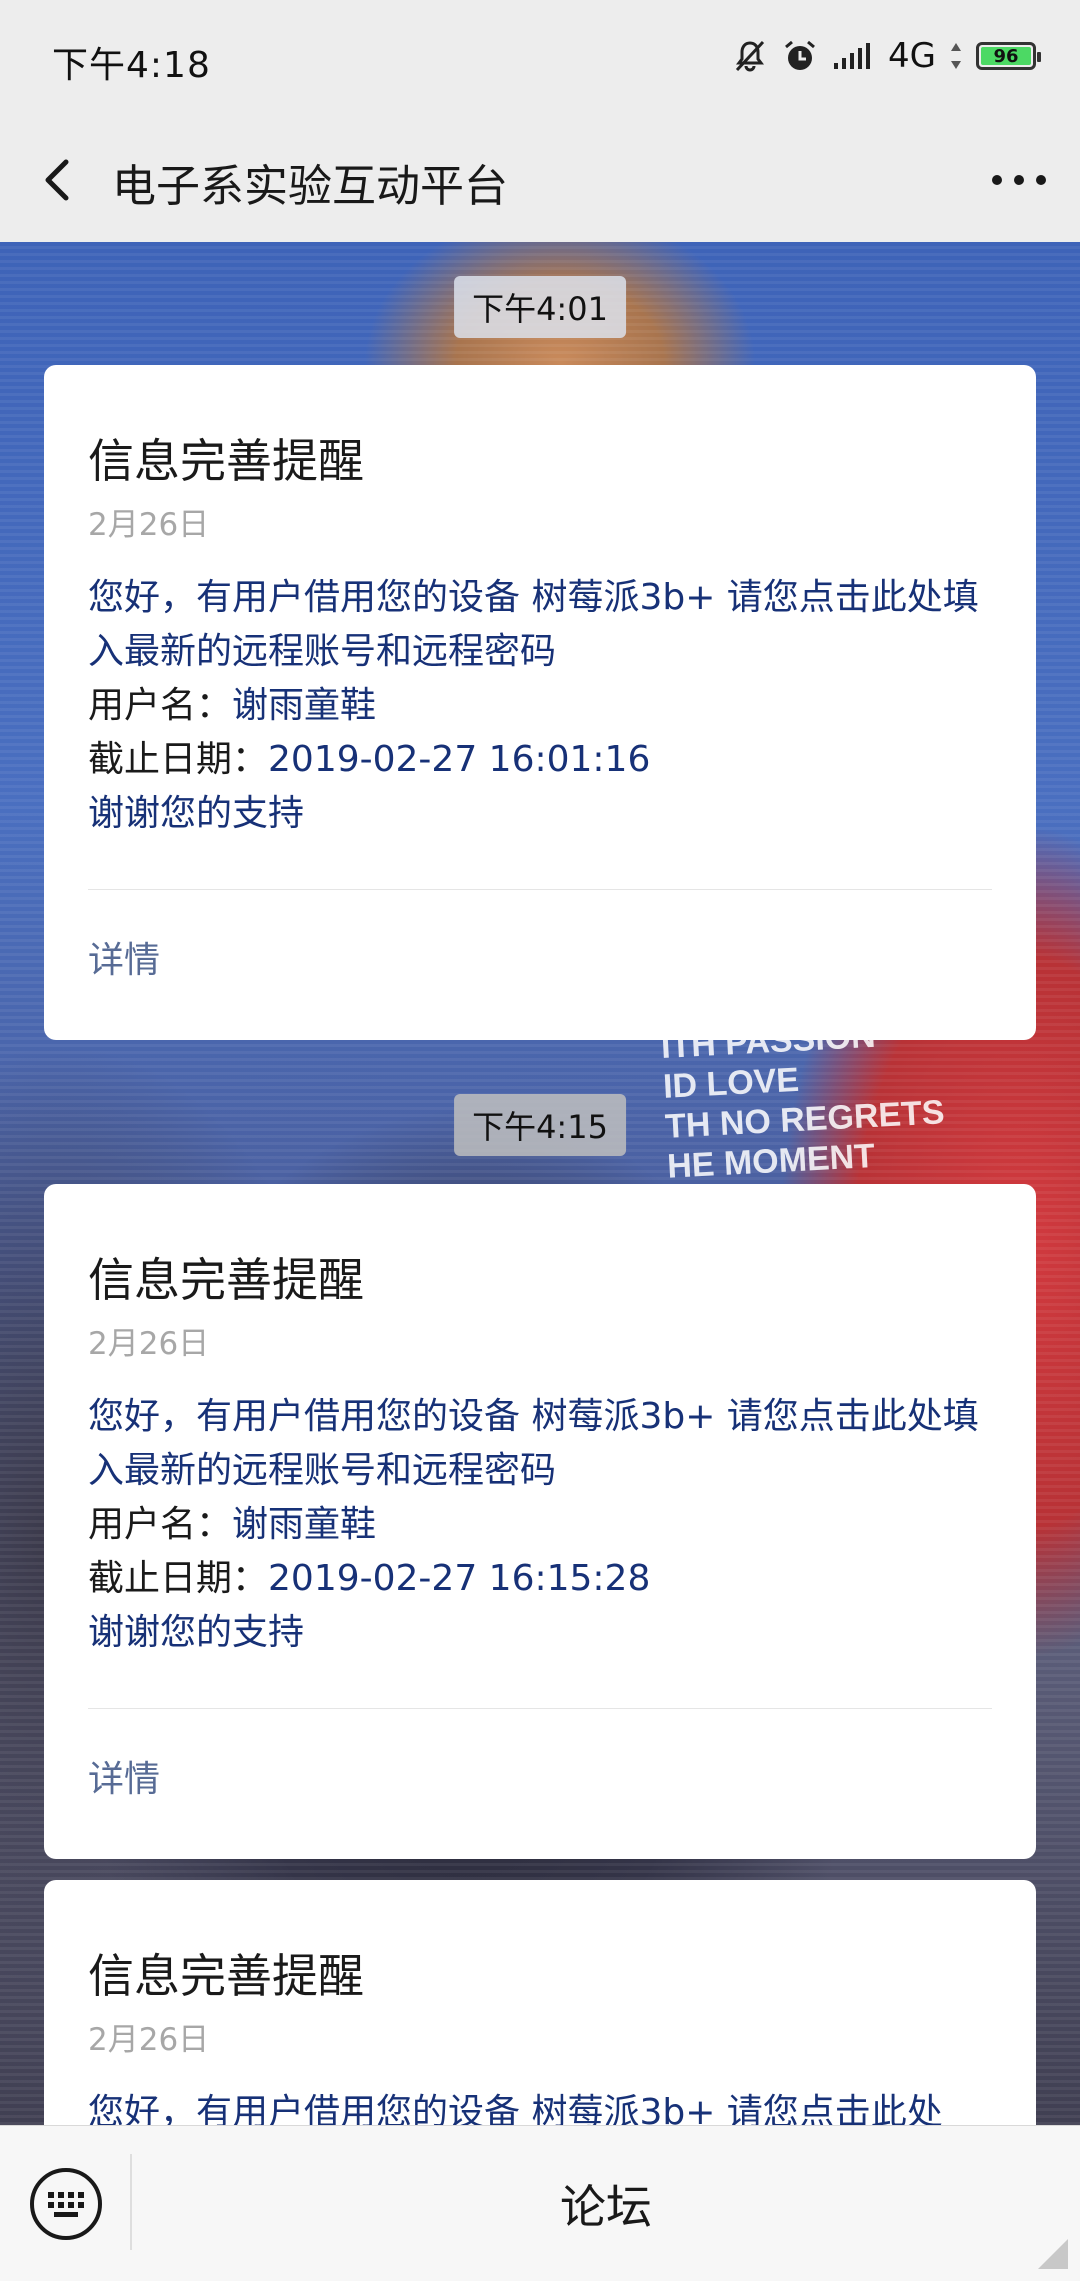  Describe the element at coordinates (800, 55) in the screenshot. I see `alarm-icon` at that location.